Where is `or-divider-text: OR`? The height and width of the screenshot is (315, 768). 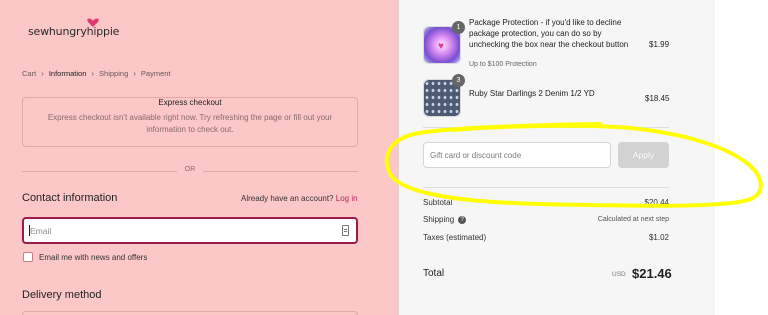
or-divider-text: OR is located at coordinates (190, 169).